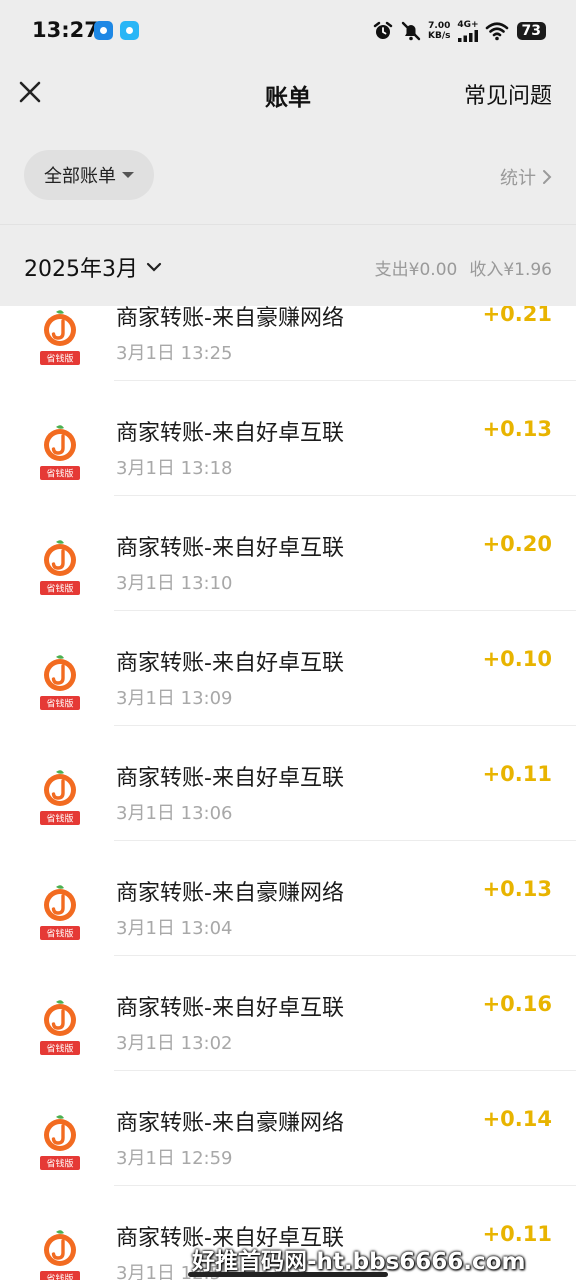  Describe the element at coordinates (174, 698) in the screenshot. I see `transaction-time: 3月1日 13:09` at that location.